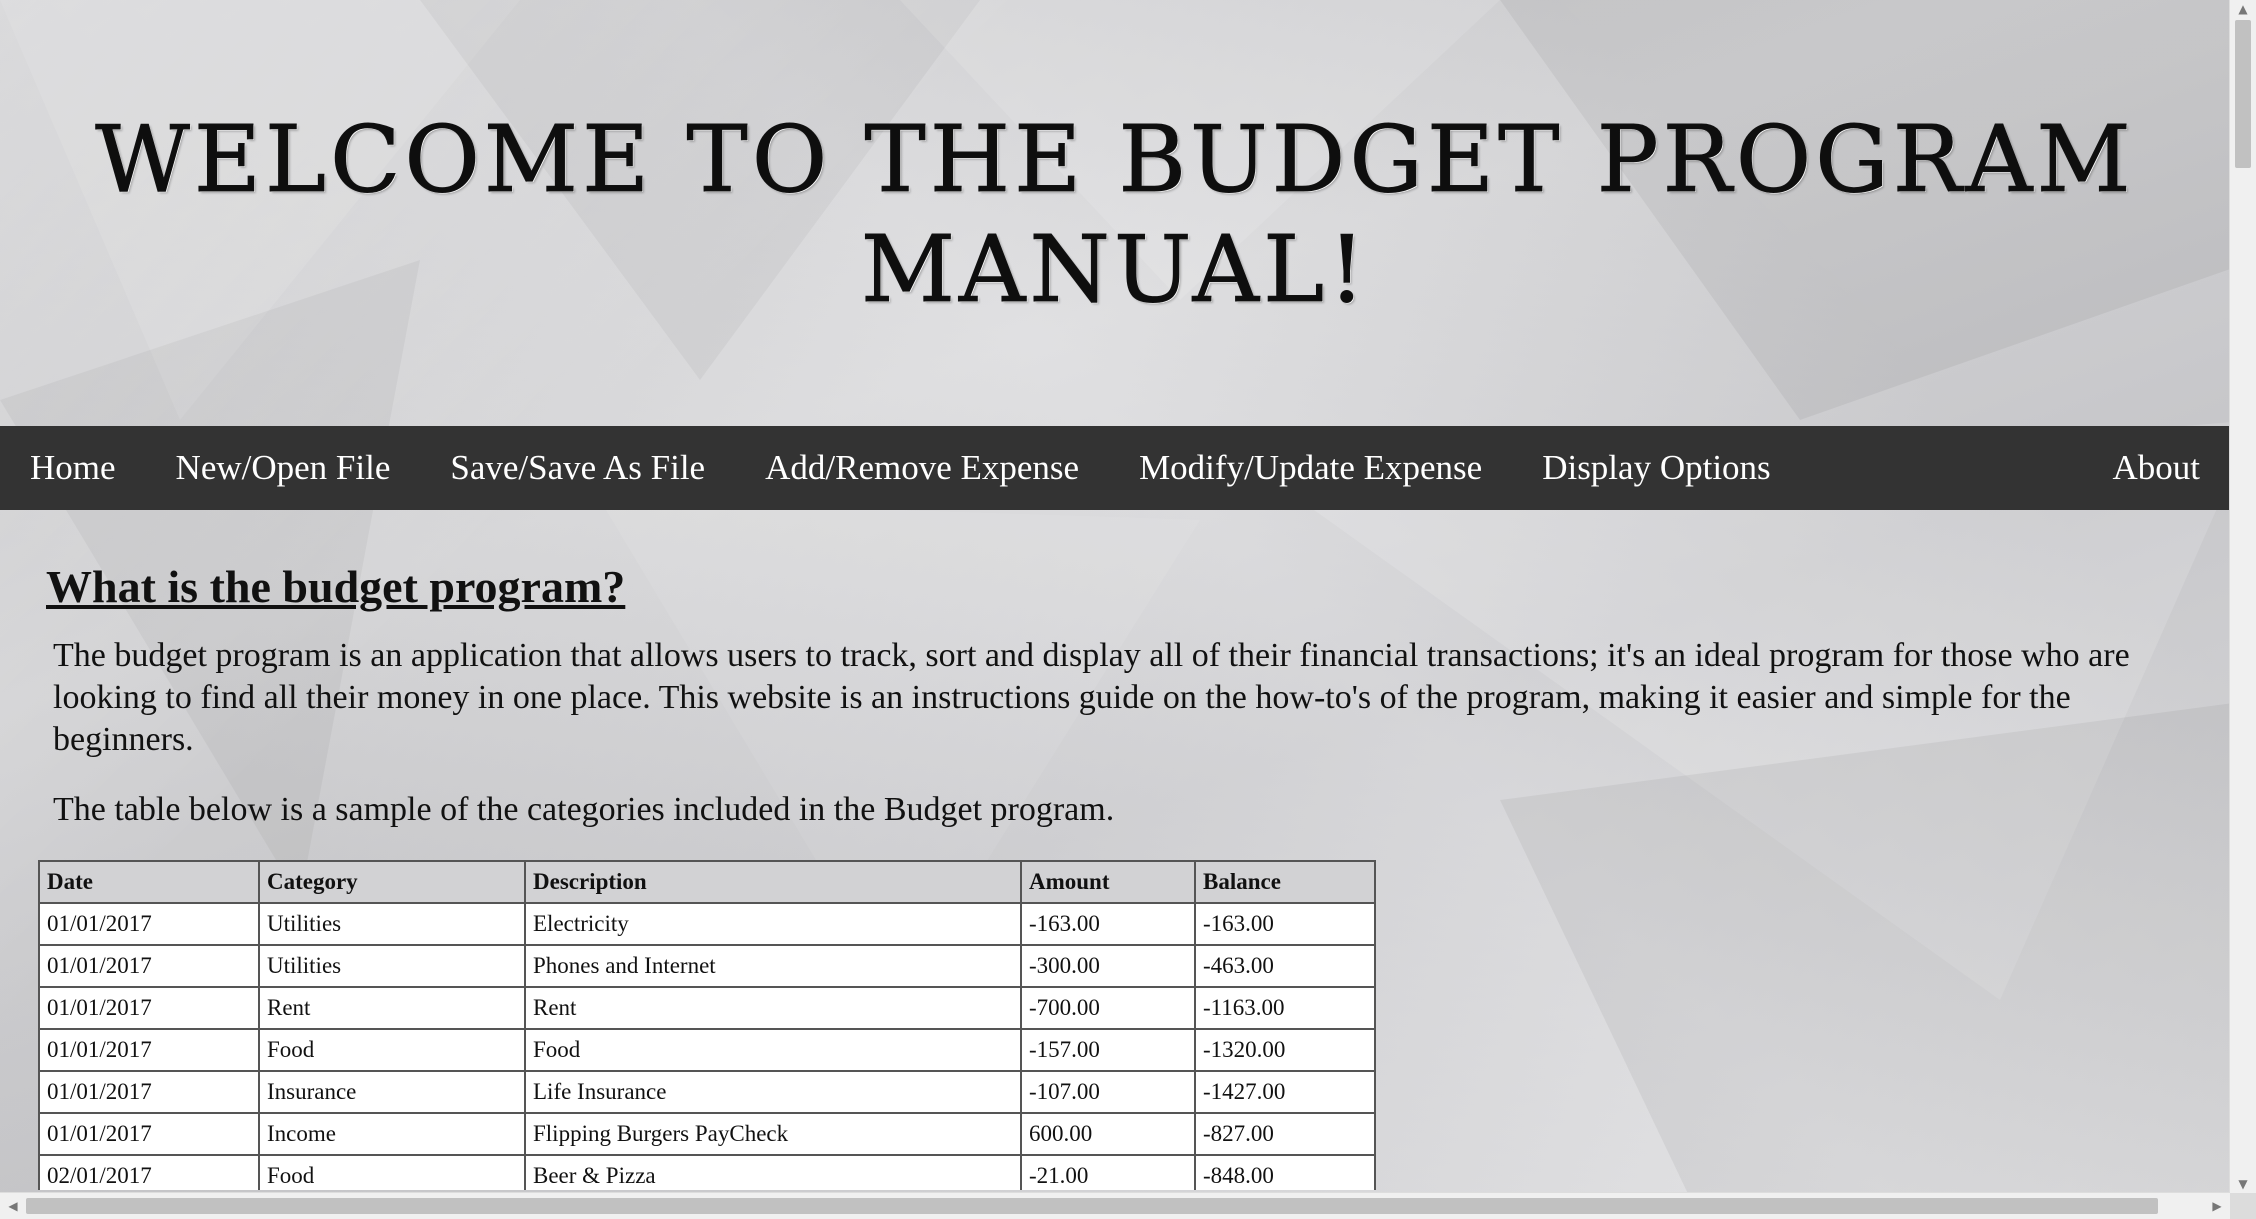 The image size is (2256, 1219). What do you see at coordinates (392, 1134) in the screenshot?
I see `cell-category: Income` at bounding box center [392, 1134].